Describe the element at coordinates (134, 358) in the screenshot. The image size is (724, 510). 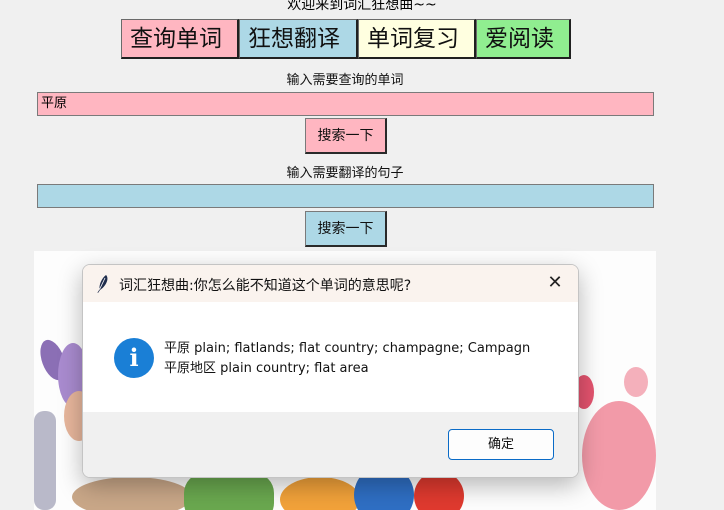
I see `info-icon: i` at that location.